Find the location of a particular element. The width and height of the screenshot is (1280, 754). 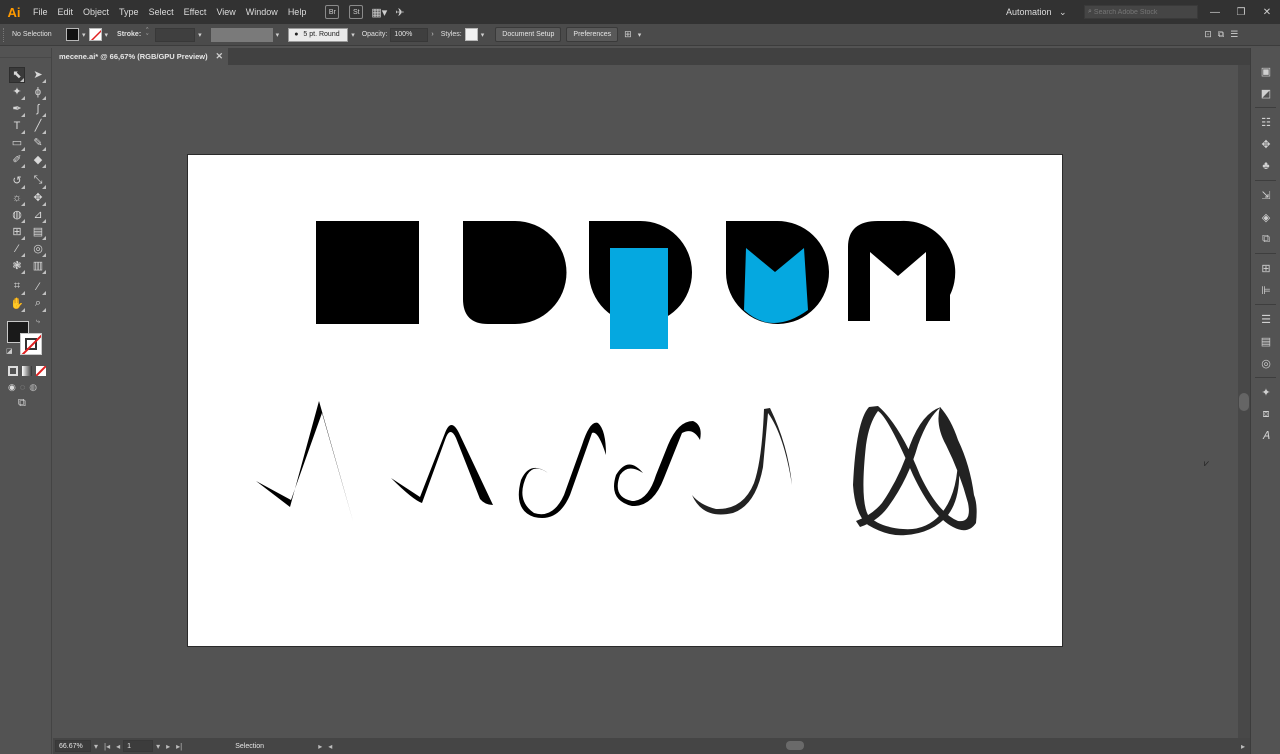

vertical-scrollbar is located at coordinates (1244, 401).